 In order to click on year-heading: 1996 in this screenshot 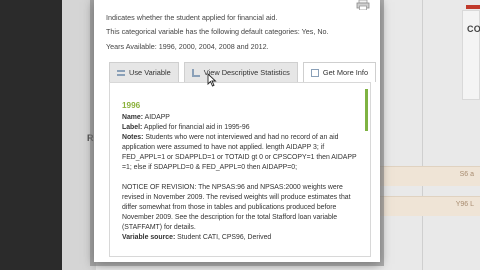, I will do `click(131, 105)`.